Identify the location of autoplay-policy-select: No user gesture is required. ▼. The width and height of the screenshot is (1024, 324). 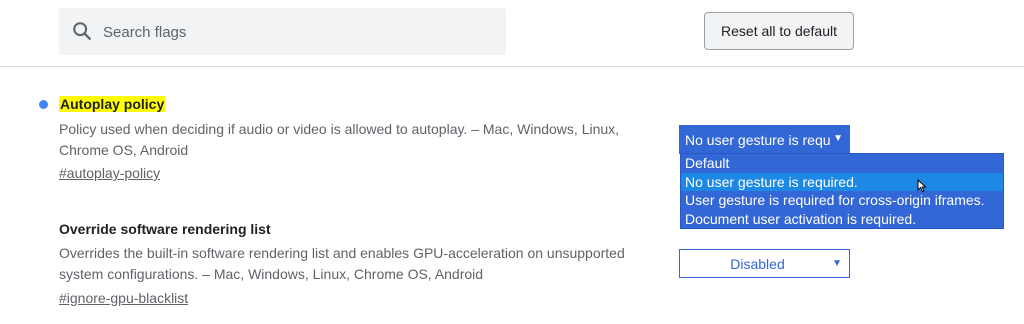
(764, 139).